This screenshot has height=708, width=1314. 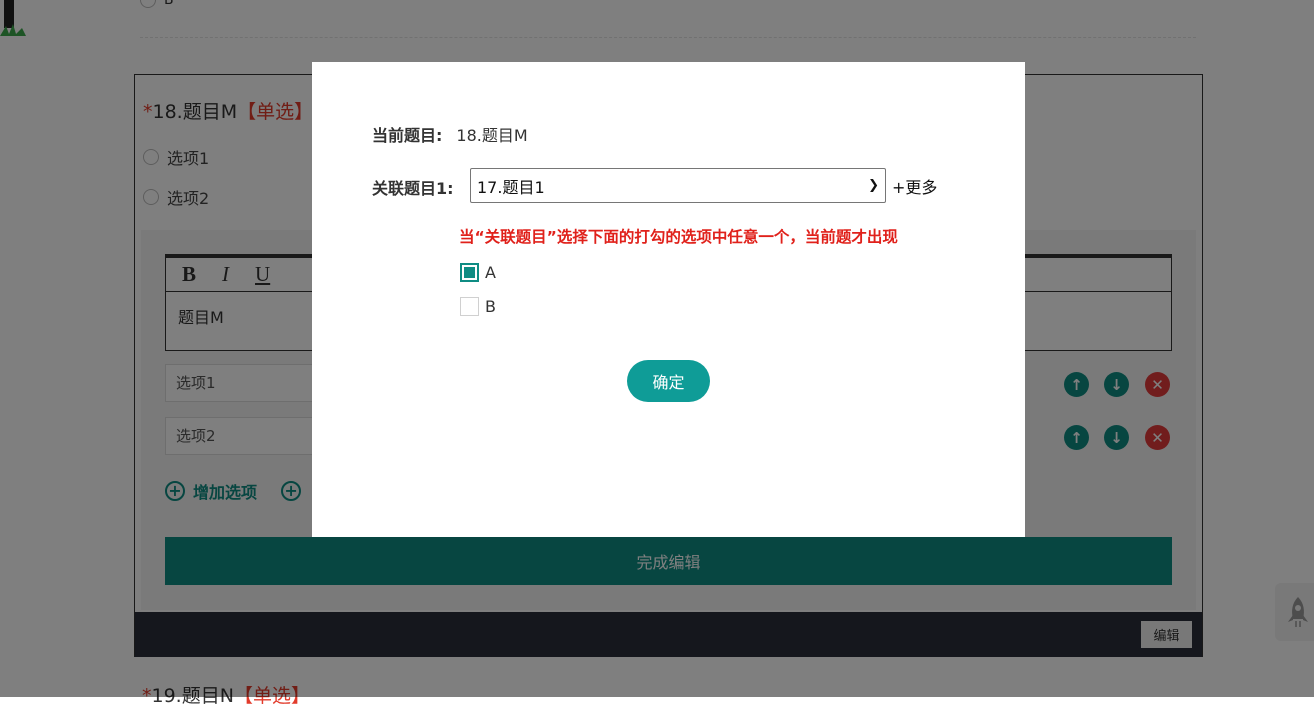 I want to click on more-link: +更多, so click(x=914, y=186).